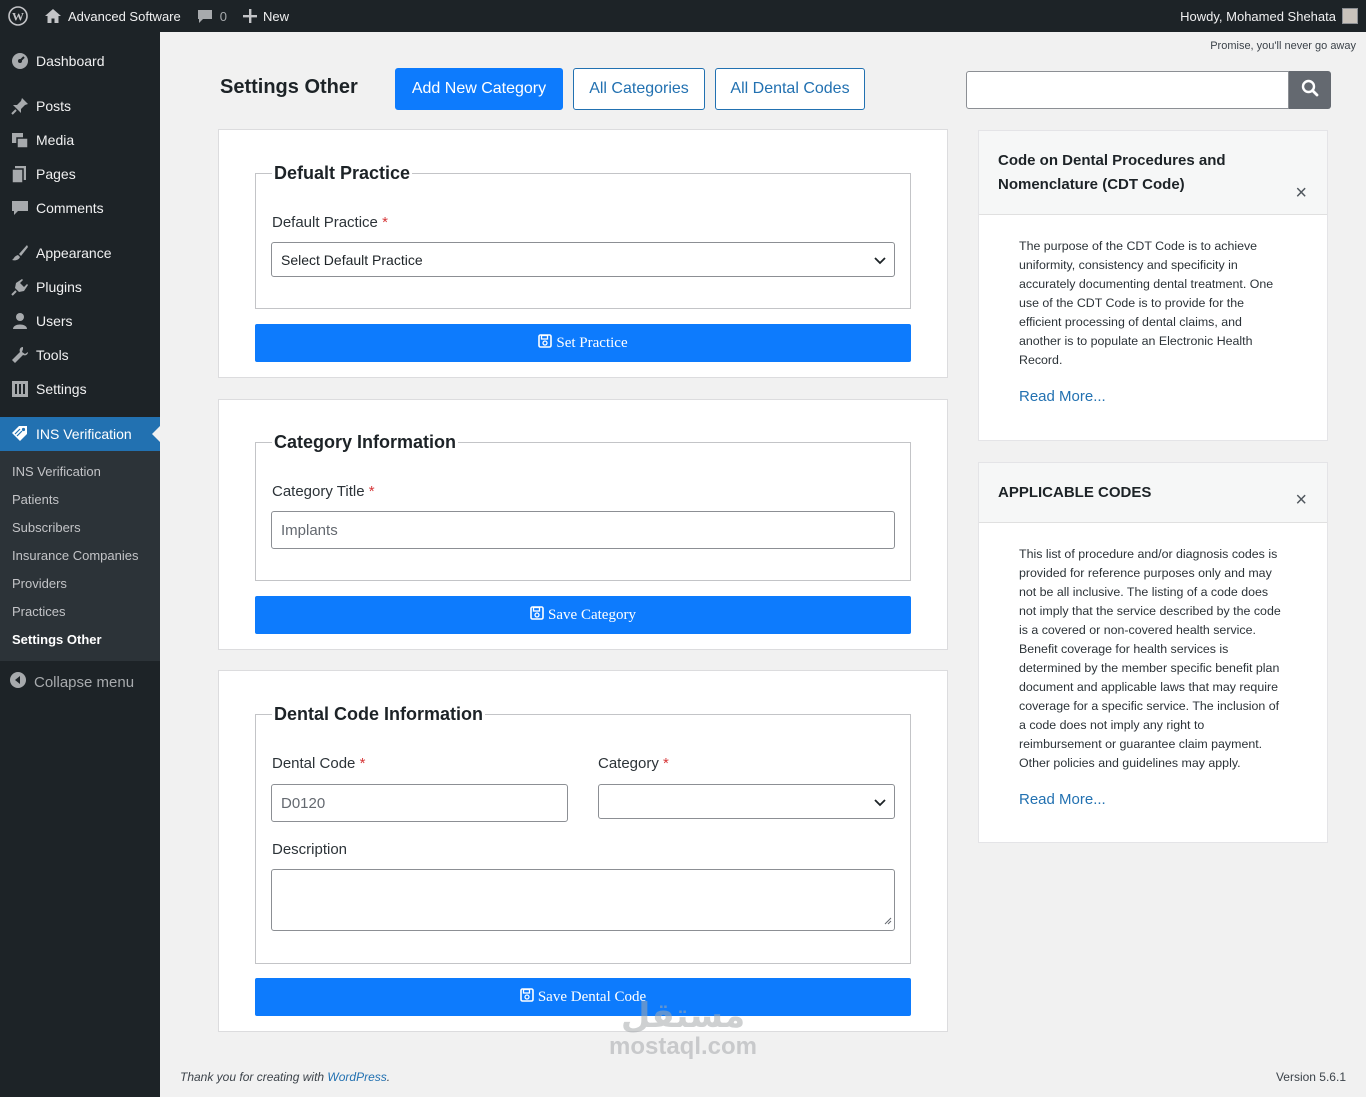  I want to click on menu-comments: Comments, so click(80, 208).